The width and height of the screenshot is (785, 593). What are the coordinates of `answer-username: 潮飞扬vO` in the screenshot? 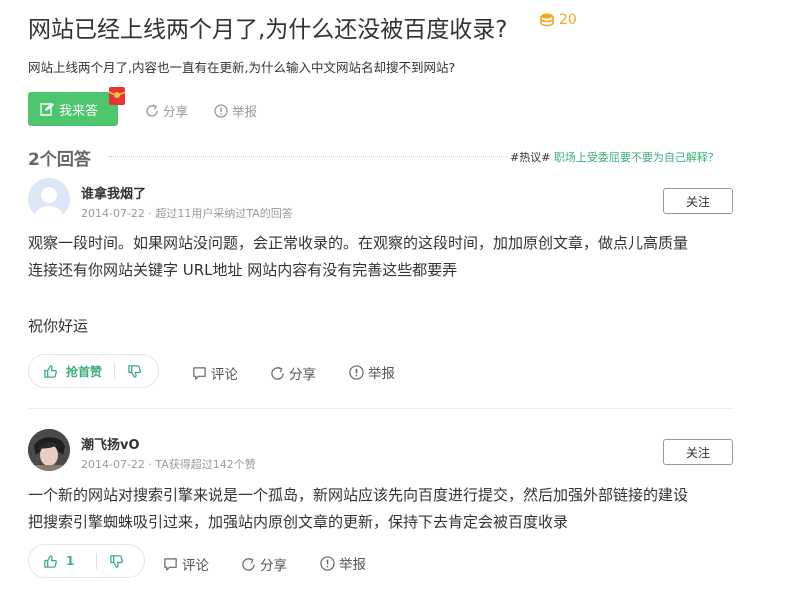 It's located at (110, 443).